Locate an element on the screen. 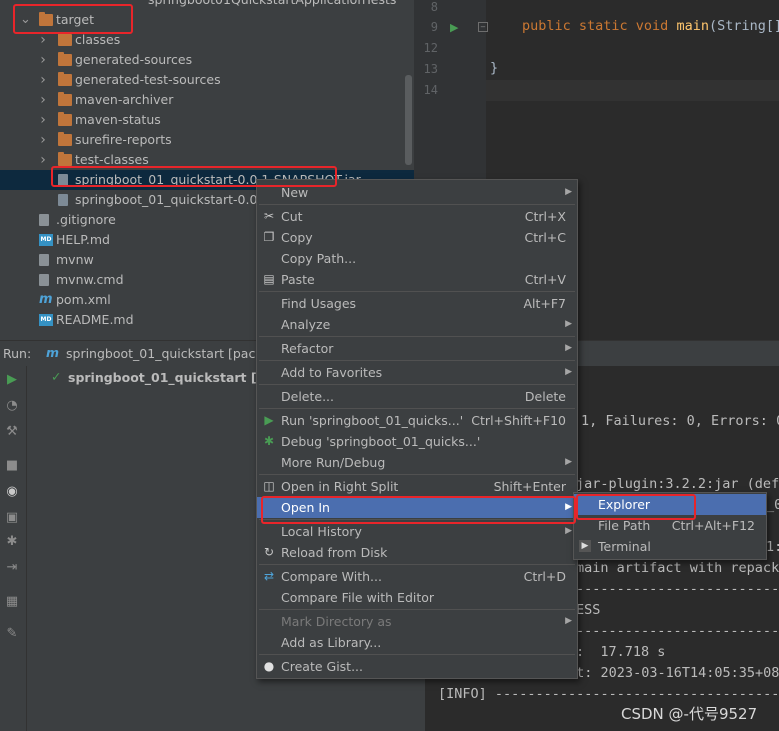 This screenshot has width=779, height=731. console-line: ESS is located at coordinates (588, 610).